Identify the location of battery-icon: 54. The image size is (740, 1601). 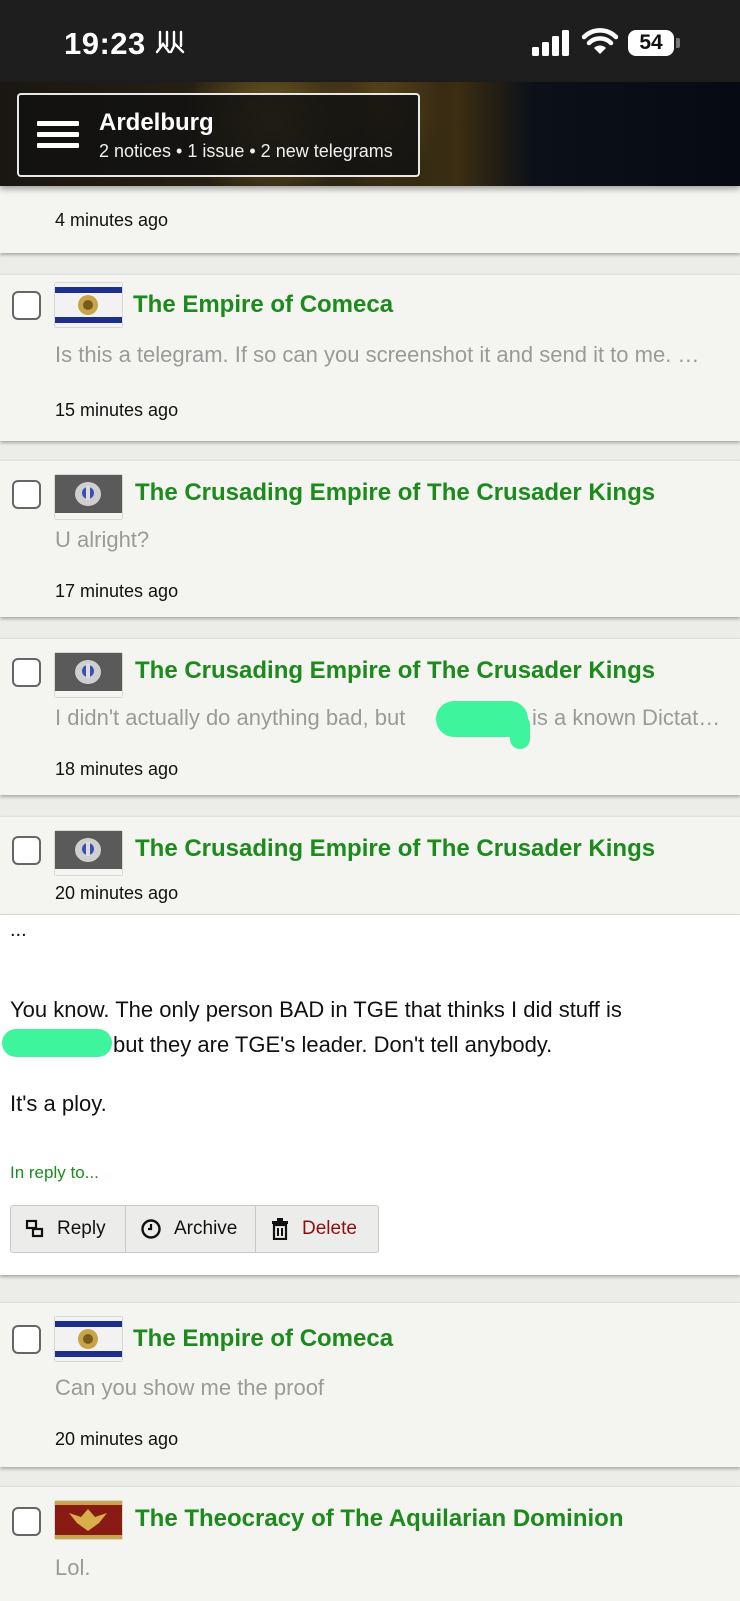
(654, 43).